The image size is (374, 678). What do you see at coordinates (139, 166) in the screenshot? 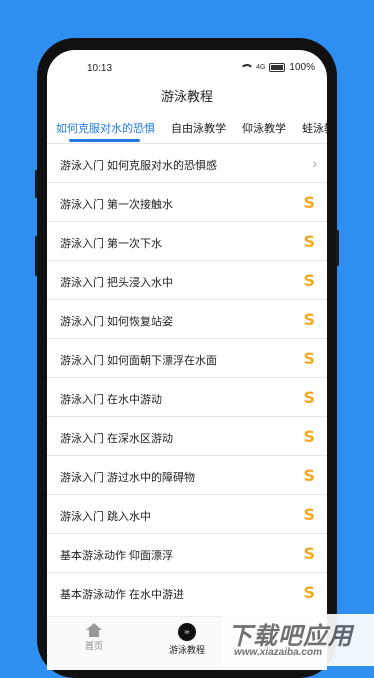
I see `list-item-label: 游泳入门 如何克服对水的恐惧感` at bounding box center [139, 166].